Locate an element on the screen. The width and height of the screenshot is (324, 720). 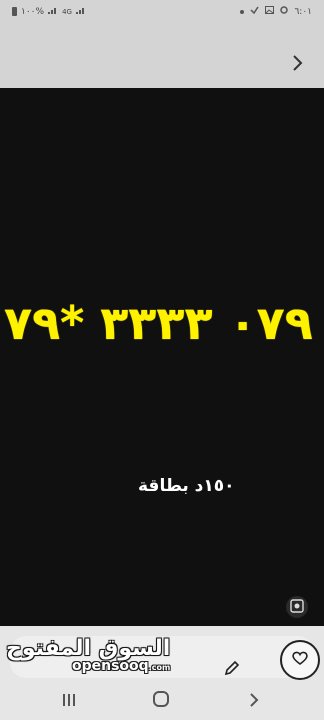
brand-watermark-latin: opensooq.com is located at coordinates (121, 666).